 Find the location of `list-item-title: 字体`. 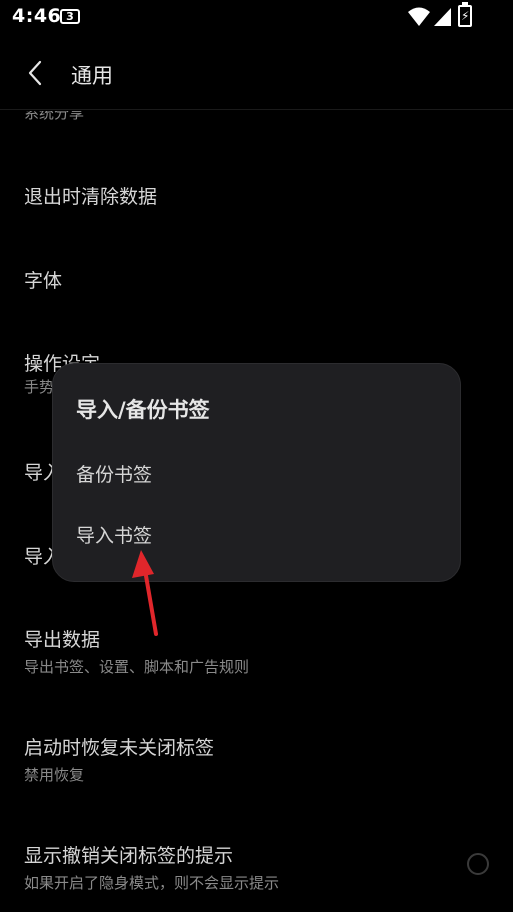

list-item-title: 字体 is located at coordinates (43, 281).